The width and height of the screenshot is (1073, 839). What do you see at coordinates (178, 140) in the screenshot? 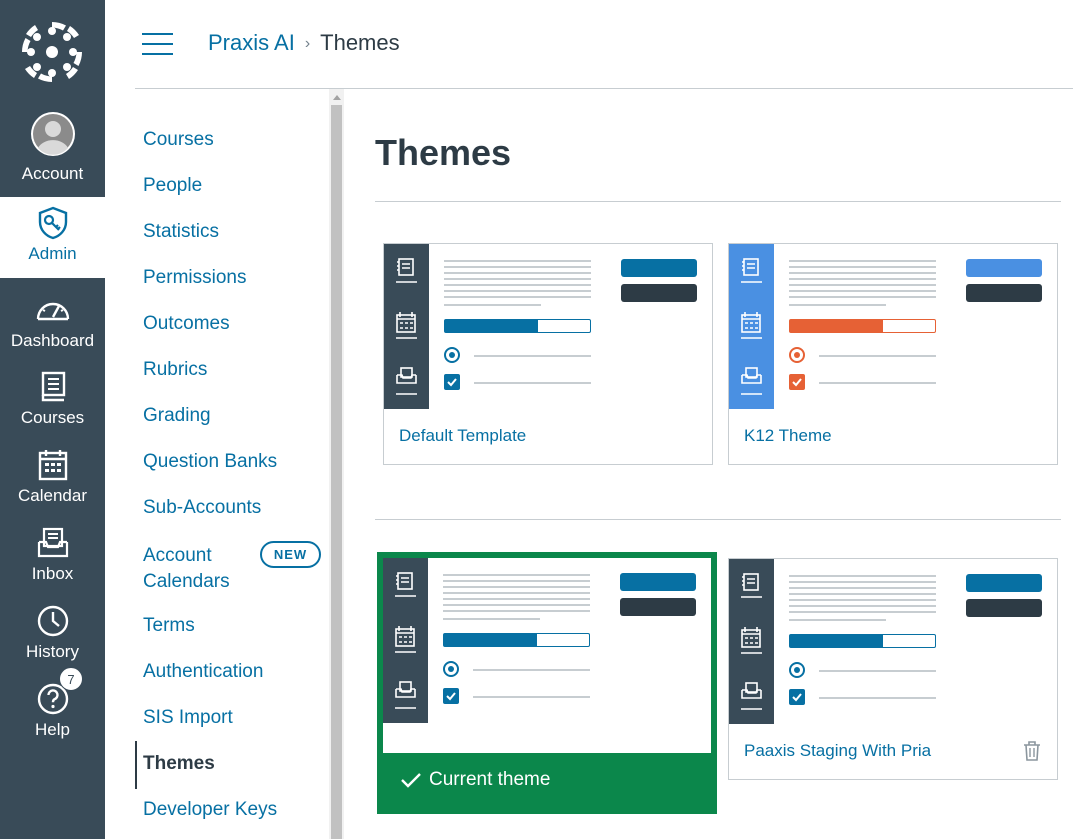
I see `section-nav-courses: Courses` at bounding box center [178, 140].